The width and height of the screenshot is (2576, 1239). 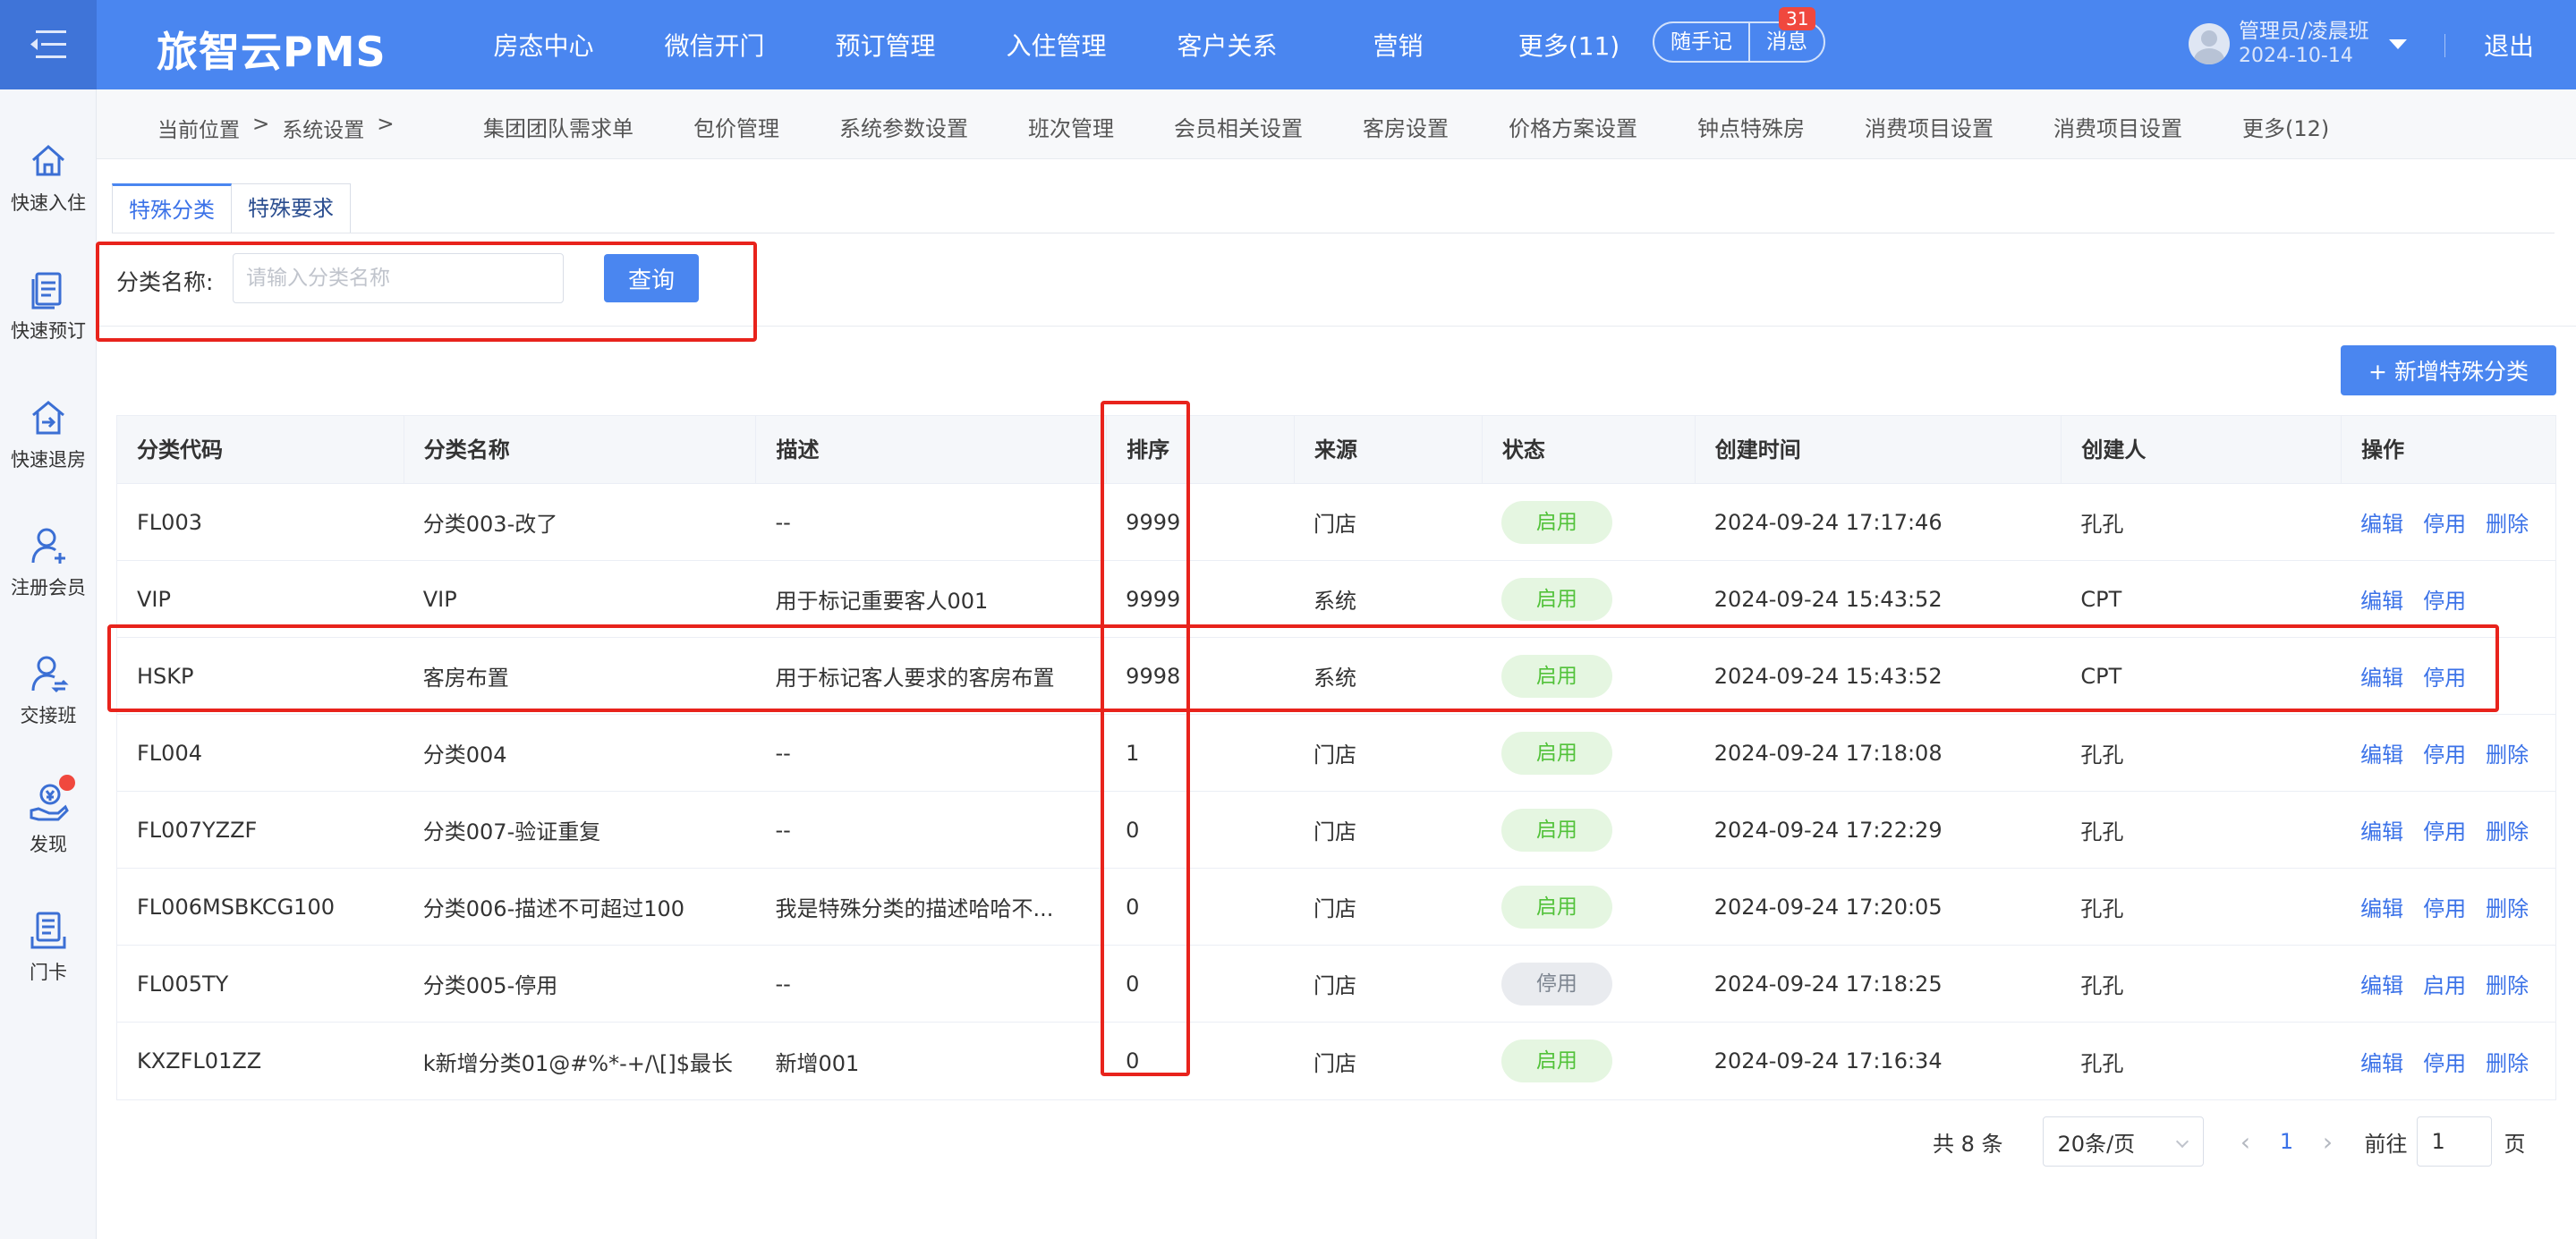 What do you see at coordinates (2448, 370) in the screenshot?
I see `add-special-category-button: + 新增特殊分类` at bounding box center [2448, 370].